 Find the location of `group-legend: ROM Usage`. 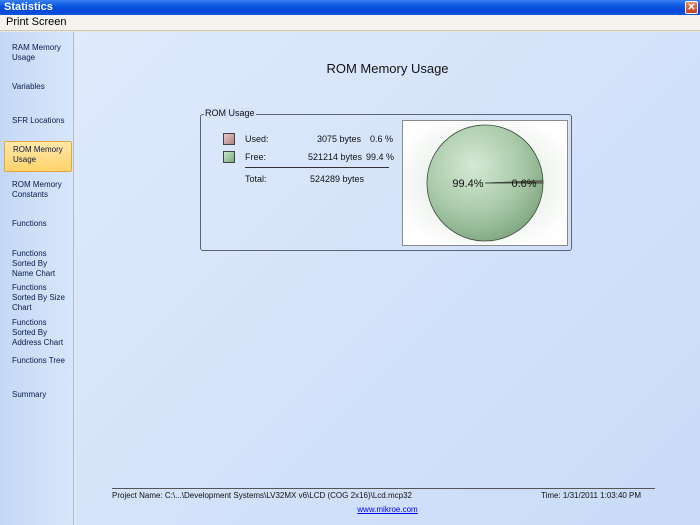

group-legend: ROM Usage is located at coordinates (230, 113).